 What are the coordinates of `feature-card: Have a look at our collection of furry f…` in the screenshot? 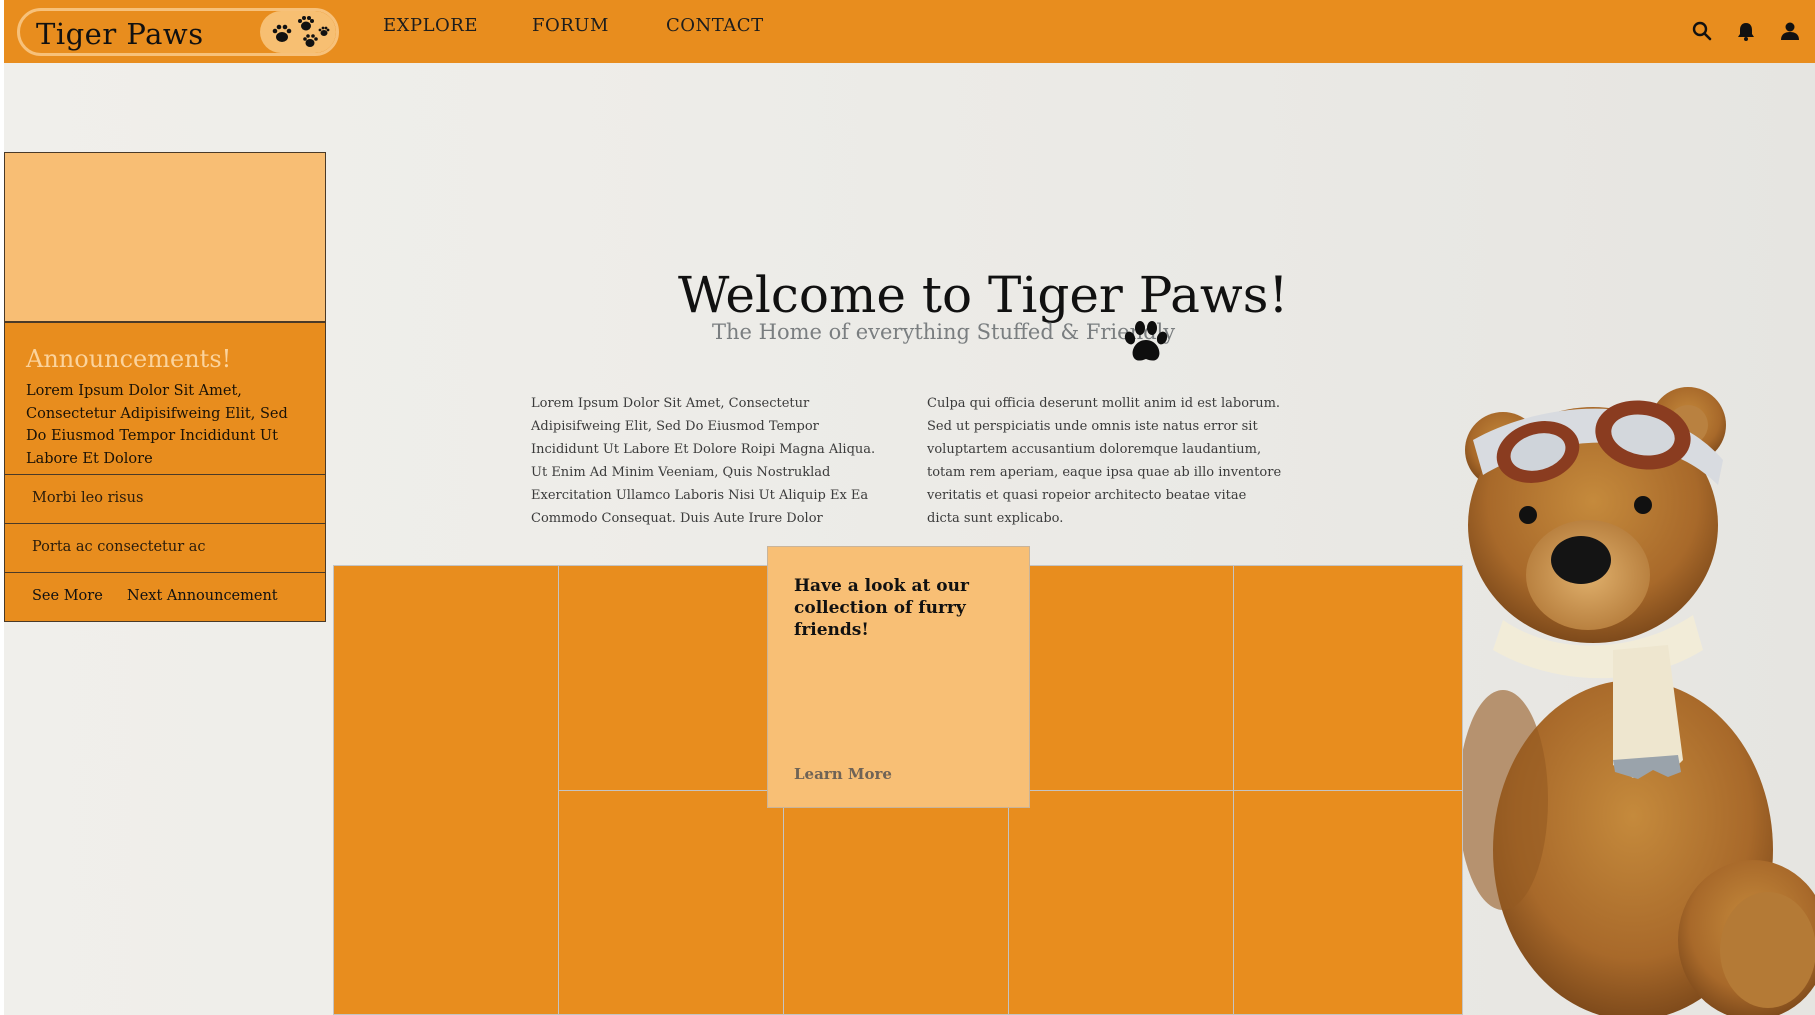 It's located at (898, 677).